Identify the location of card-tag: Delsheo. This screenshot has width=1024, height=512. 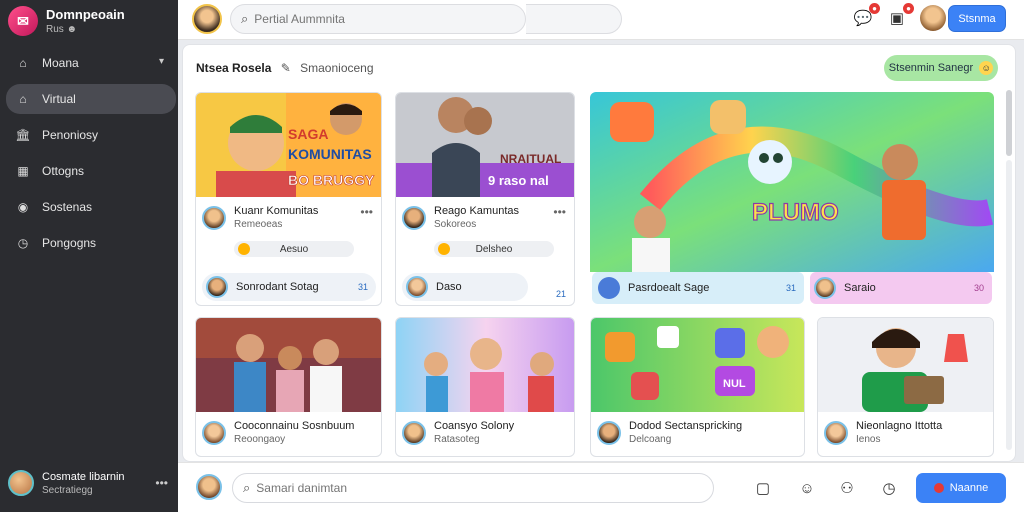
(494, 249).